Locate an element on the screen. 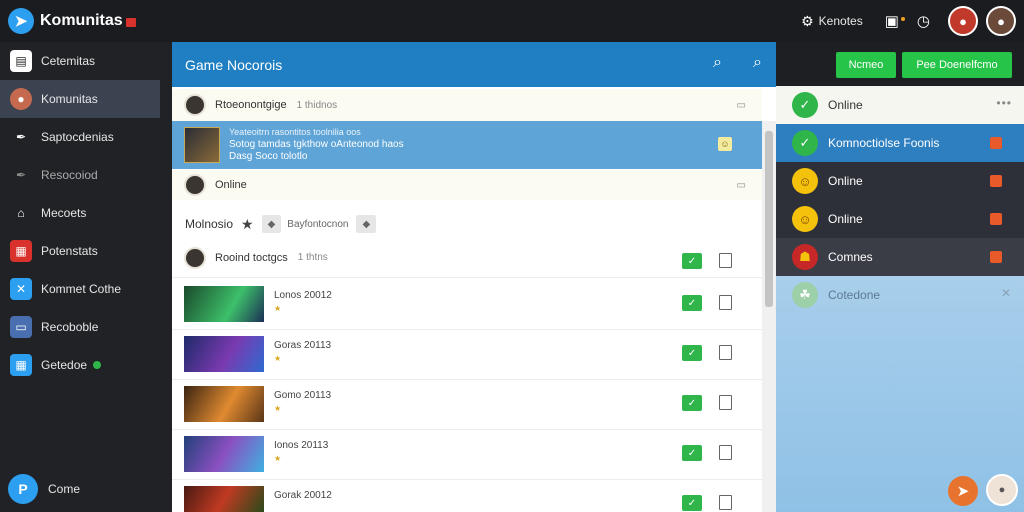 The height and width of the screenshot is (512, 1024). list-item: Rooind toctgcs 1 thtns ✓ is located at coordinates (467, 258).